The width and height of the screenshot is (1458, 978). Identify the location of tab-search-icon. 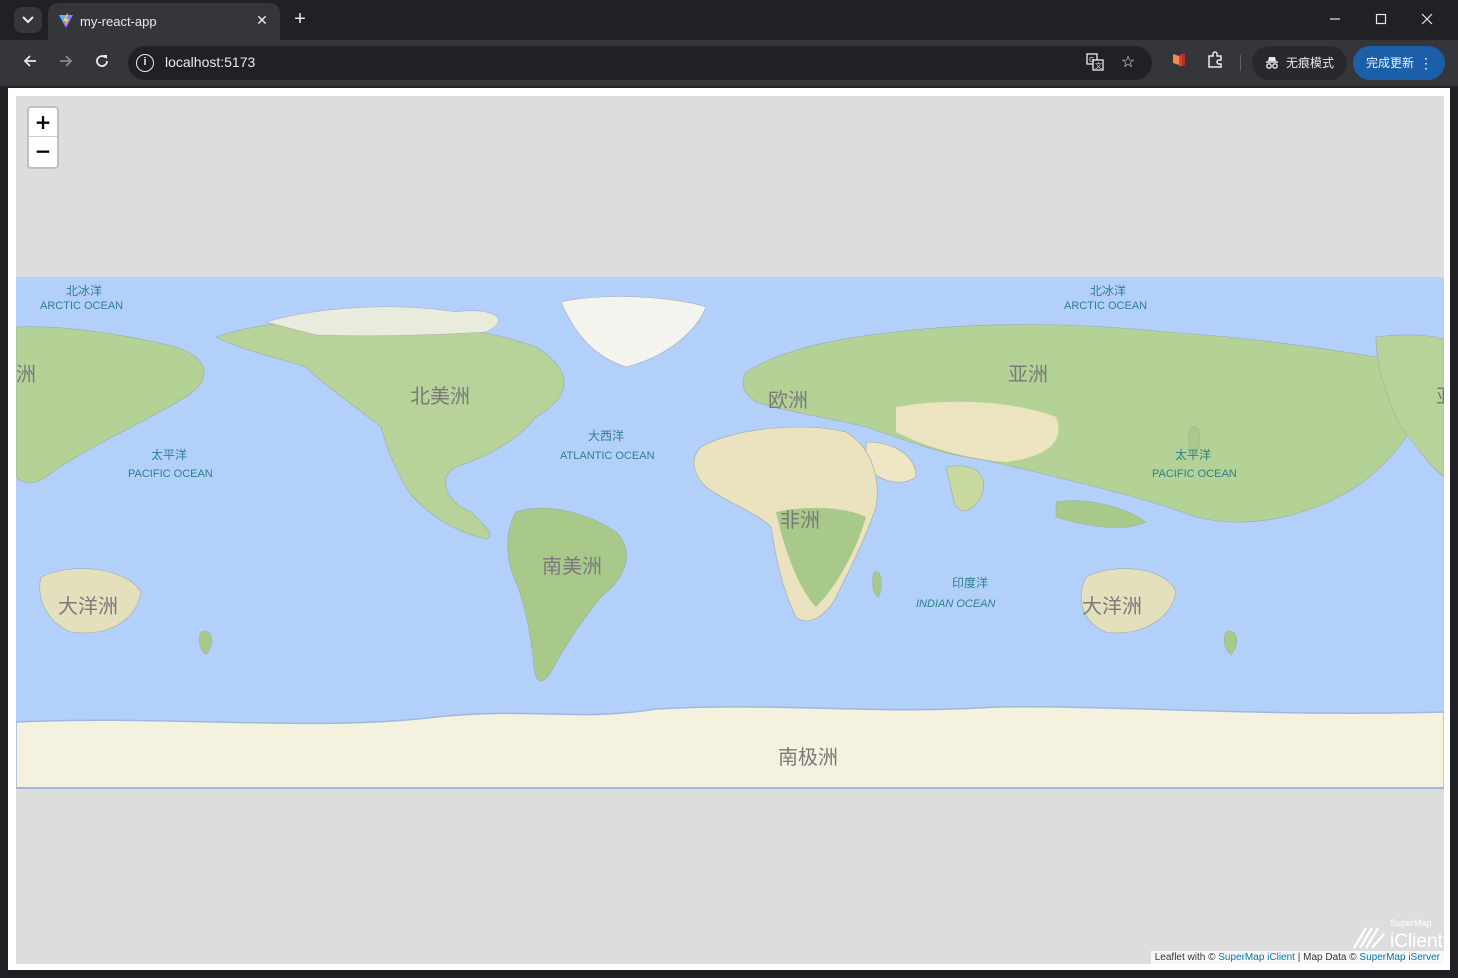
(28, 20).